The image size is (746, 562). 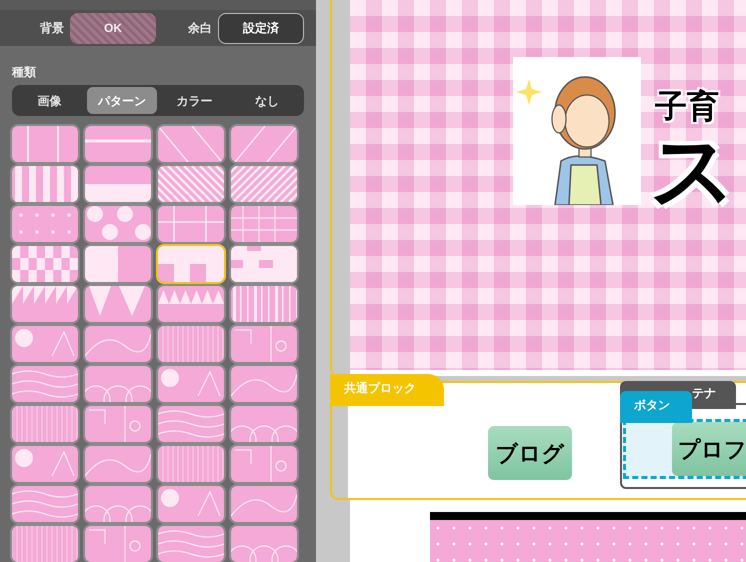 What do you see at coordinates (200, 29) in the screenshot?
I see `margin-label: 余白` at bounding box center [200, 29].